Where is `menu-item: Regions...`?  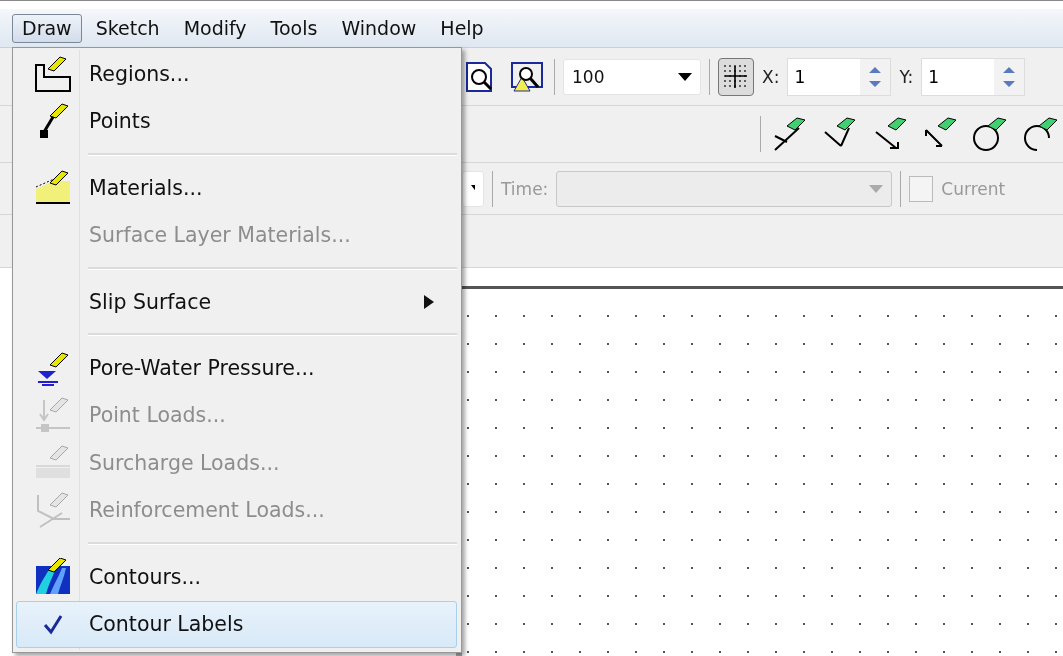 menu-item: Regions... is located at coordinates (236, 74).